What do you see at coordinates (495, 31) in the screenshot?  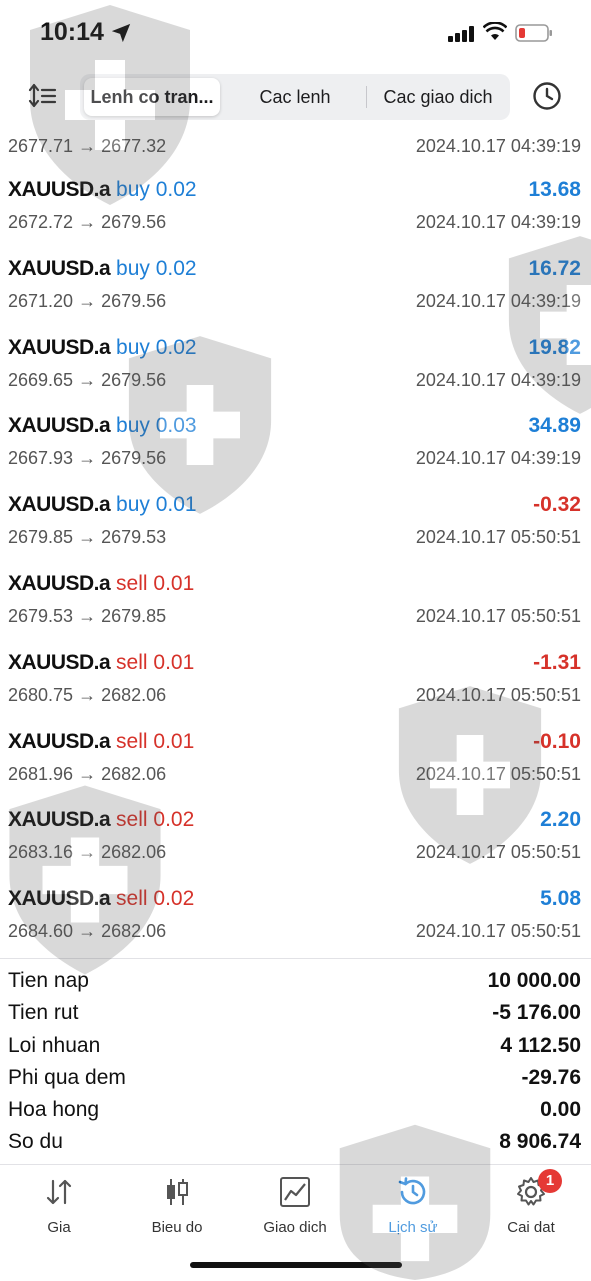 I see `wifi-icon` at bounding box center [495, 31].